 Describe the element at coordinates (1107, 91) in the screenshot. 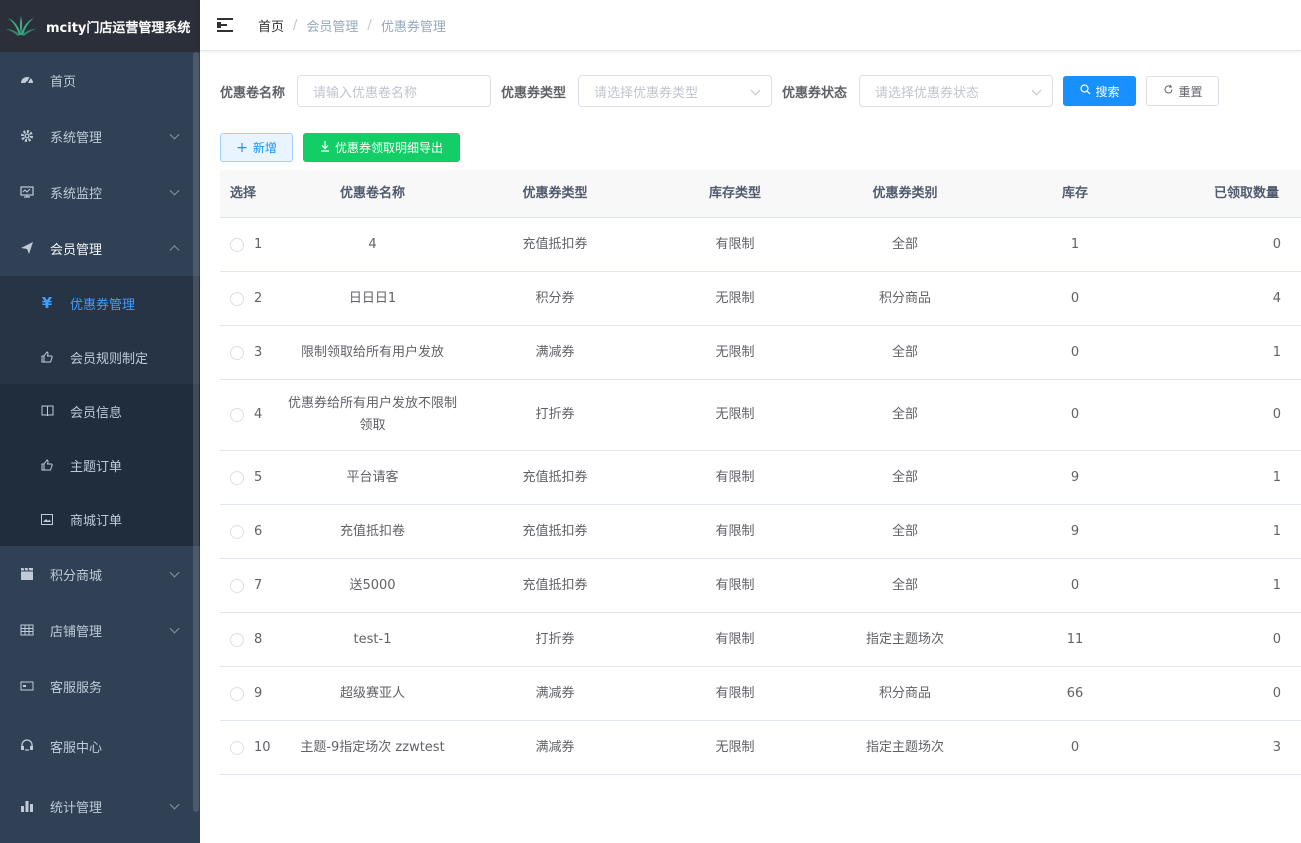

I see `search-button-label: 搜索` at that location.